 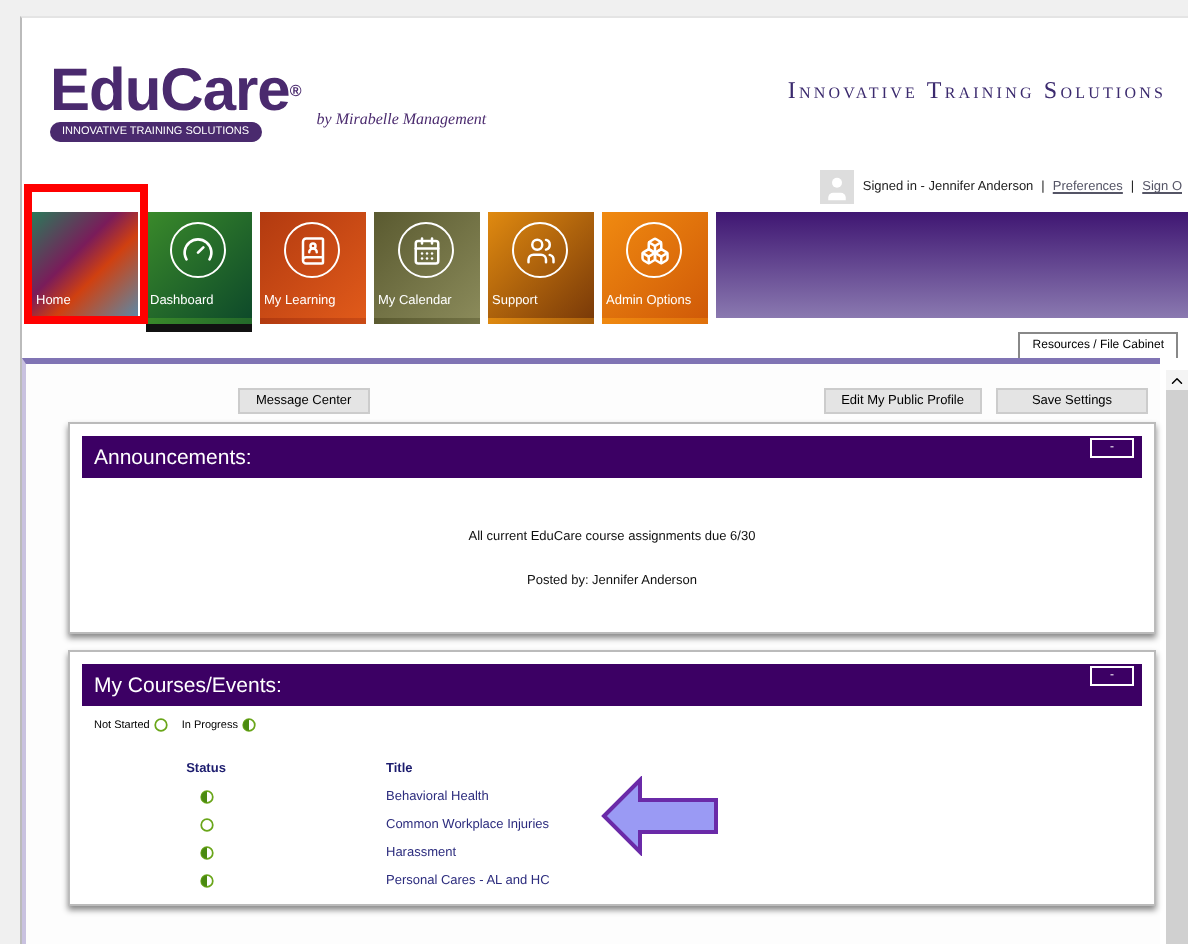 What do you see at coordinates (837, 187) in the screenshot?
I see `avatar-icon` at bounding box center [837, 187].